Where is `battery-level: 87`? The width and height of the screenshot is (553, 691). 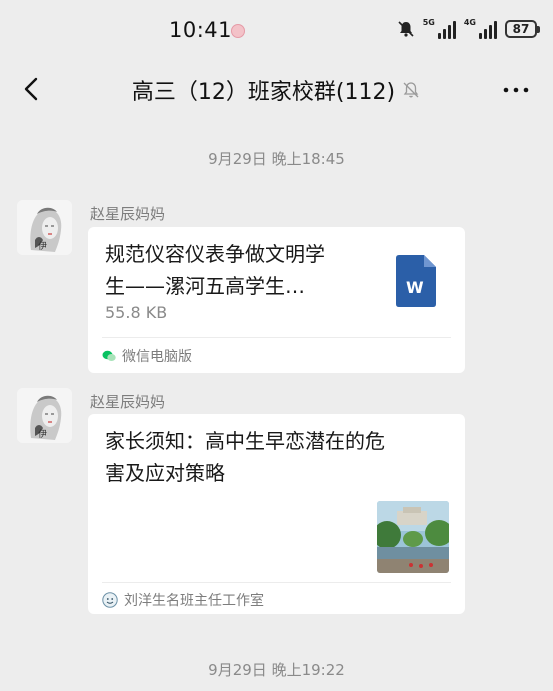
battery-level: 87 is located at coordinates (521, 29).